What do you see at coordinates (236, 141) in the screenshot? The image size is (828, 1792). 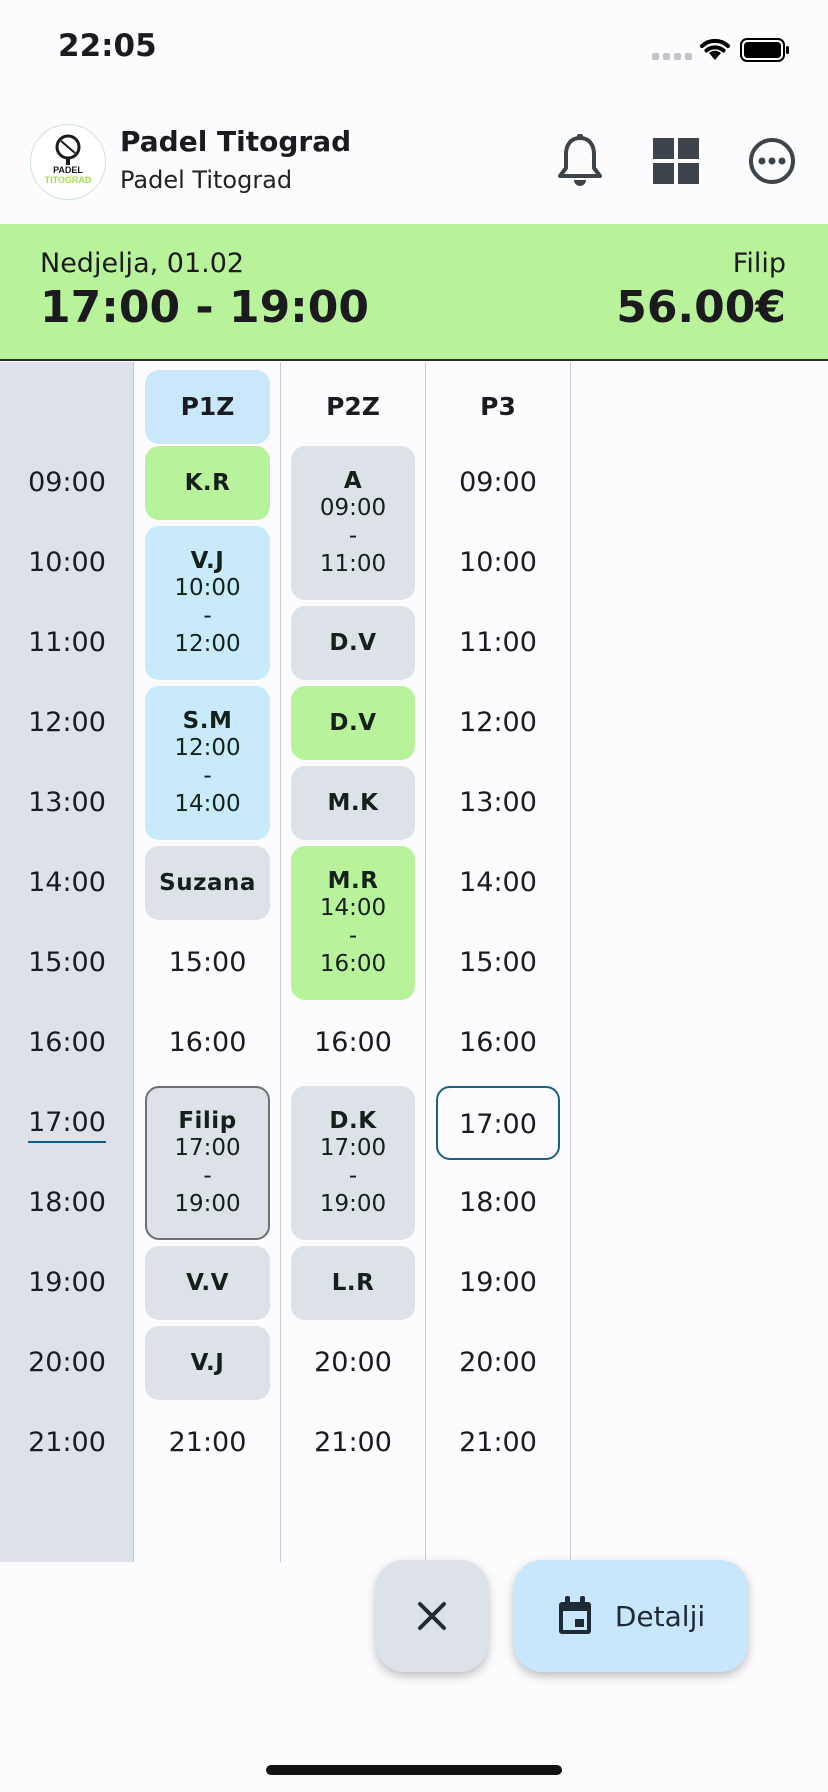 I see `club-name: Padel Titograd` at bounding box center [236, 141].